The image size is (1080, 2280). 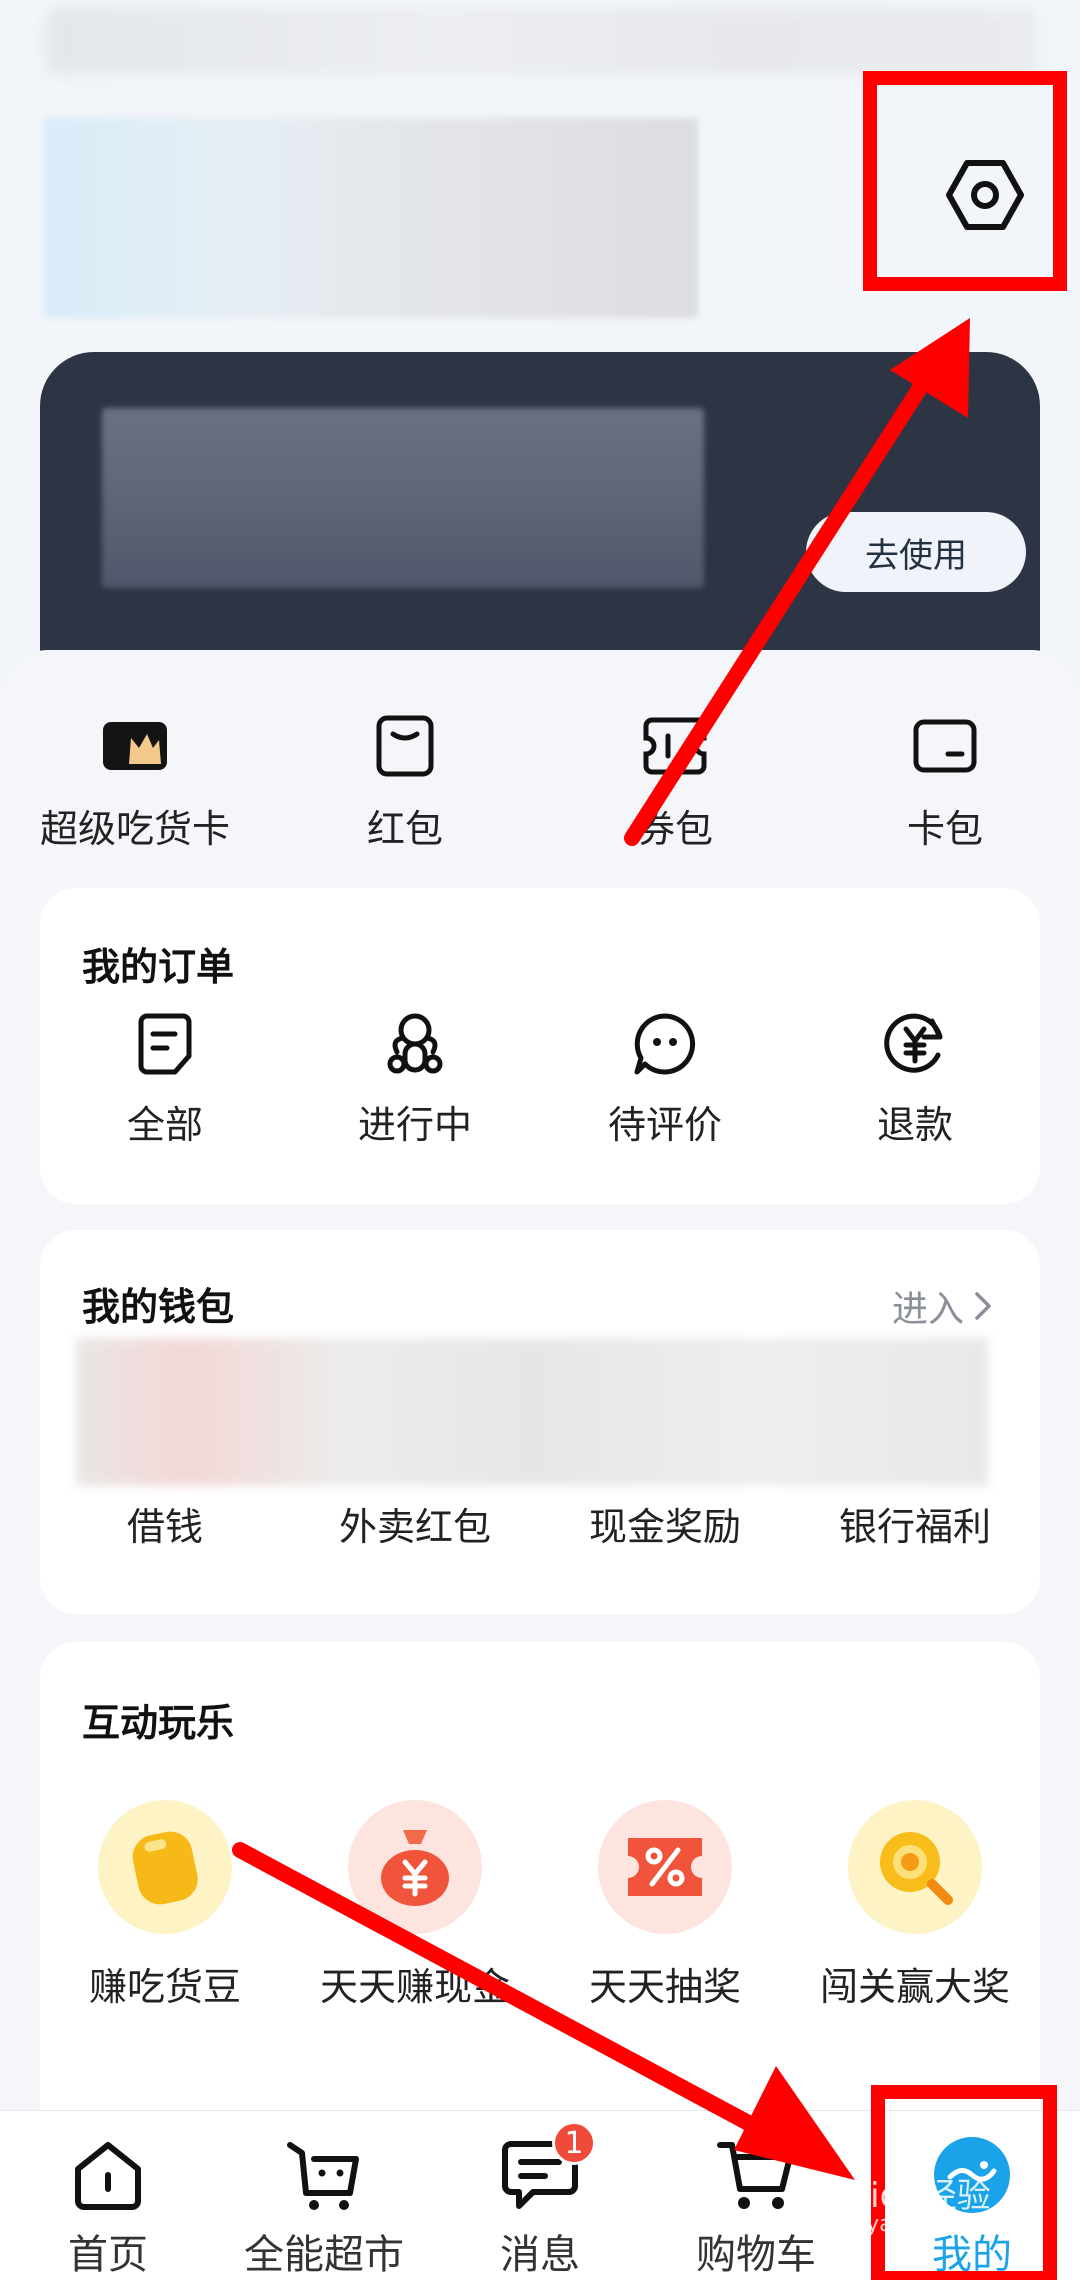 I want to click on quick-link-super-card: 超级吃货卡, so click(x=135, y=785).